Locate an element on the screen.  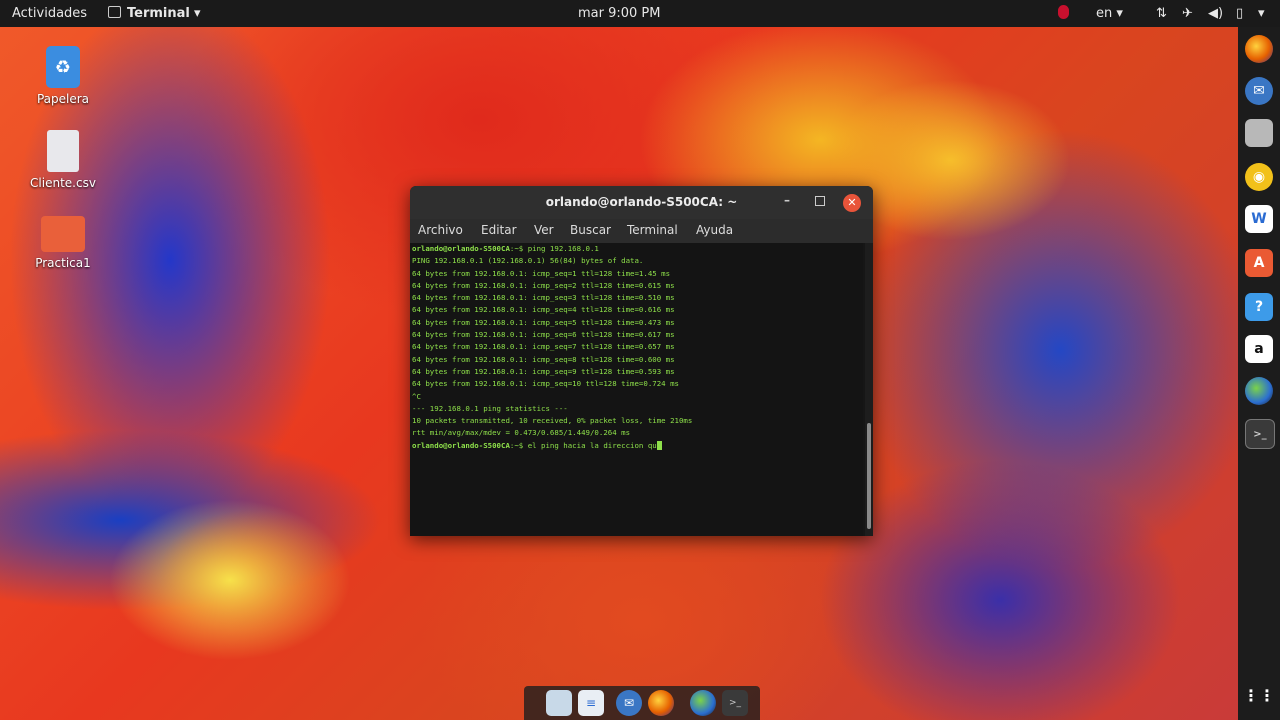
close-icon: ✕ is located at coordinates (852, 203).